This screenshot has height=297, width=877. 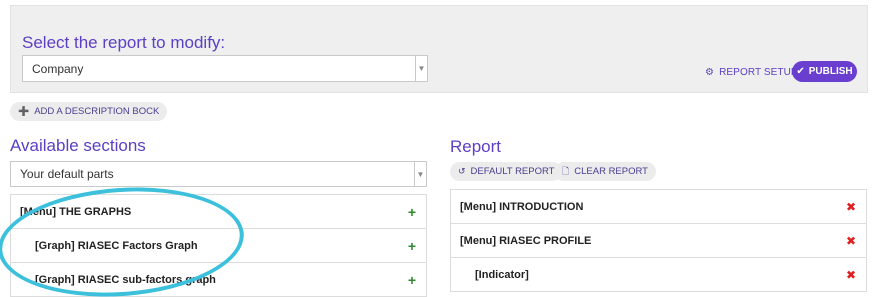 What do you see at coordinates (67, 174) in the screenshot?
I see `parts-select-value: Your default parts` at bounding box center [67, 174].